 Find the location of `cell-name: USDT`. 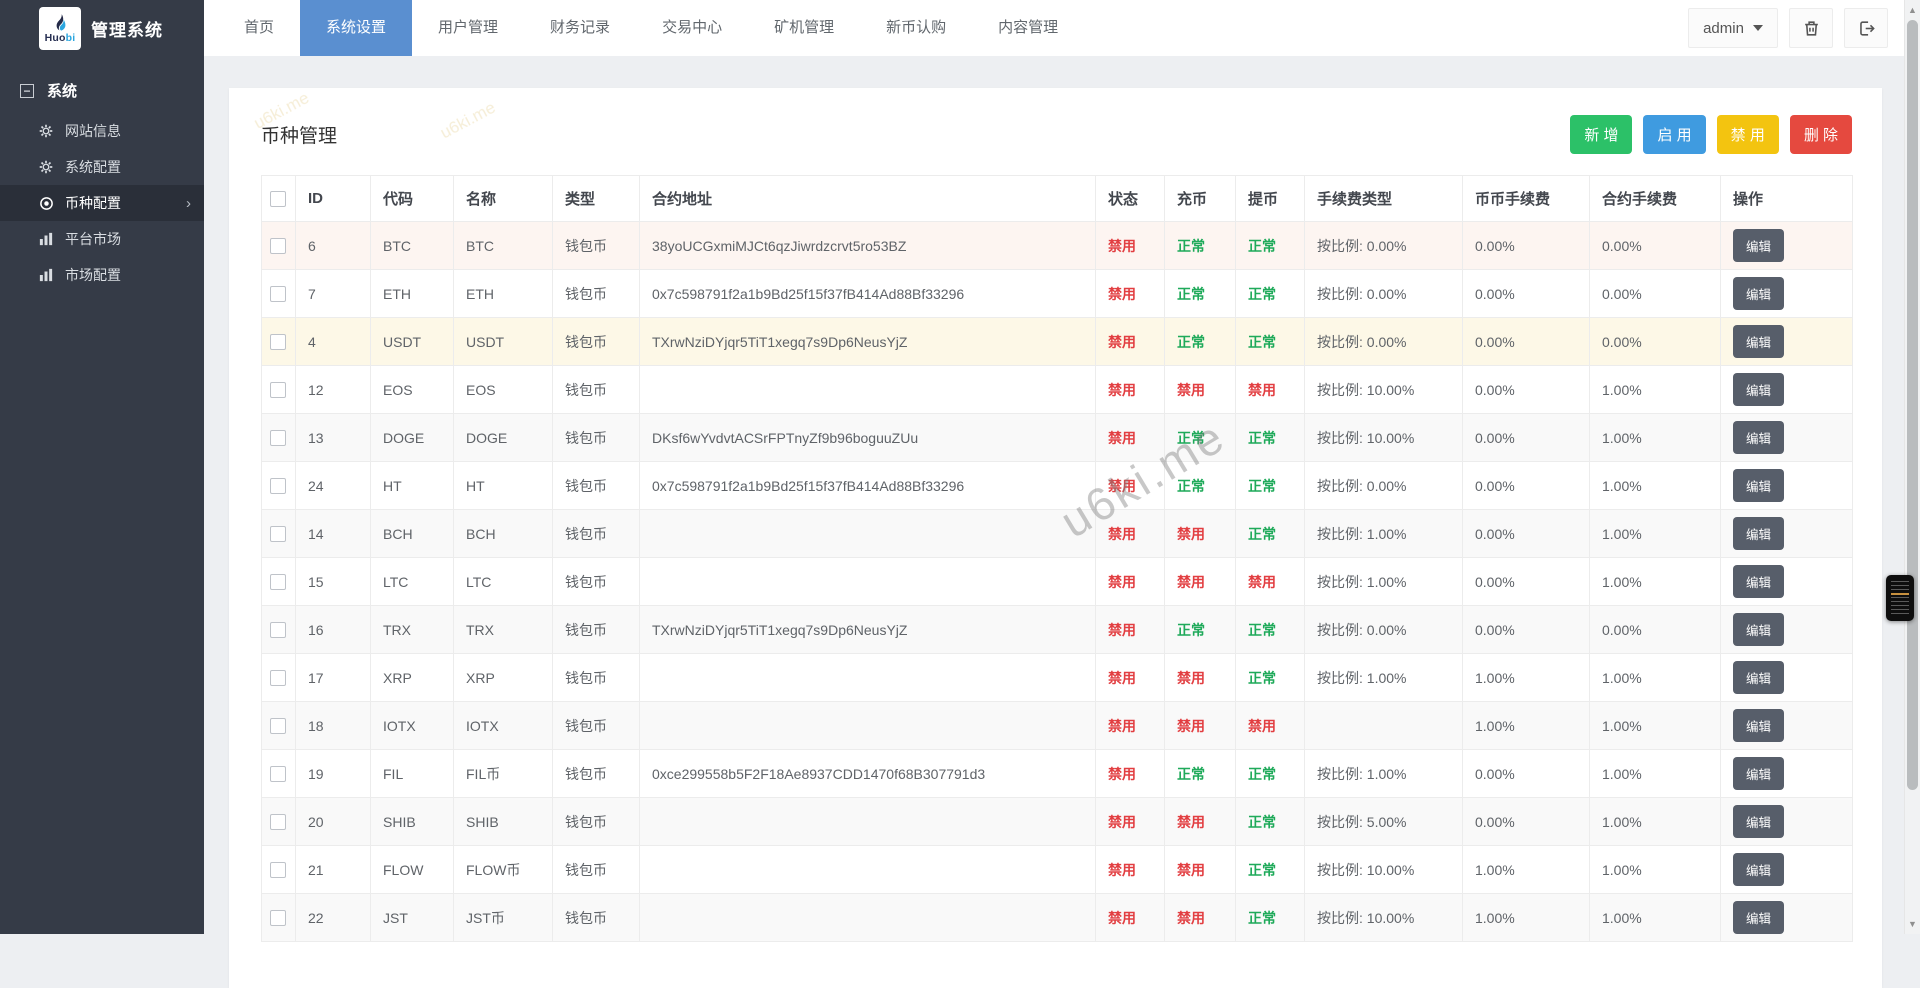

cell-name: USDT is located at coordinates (503, 341).